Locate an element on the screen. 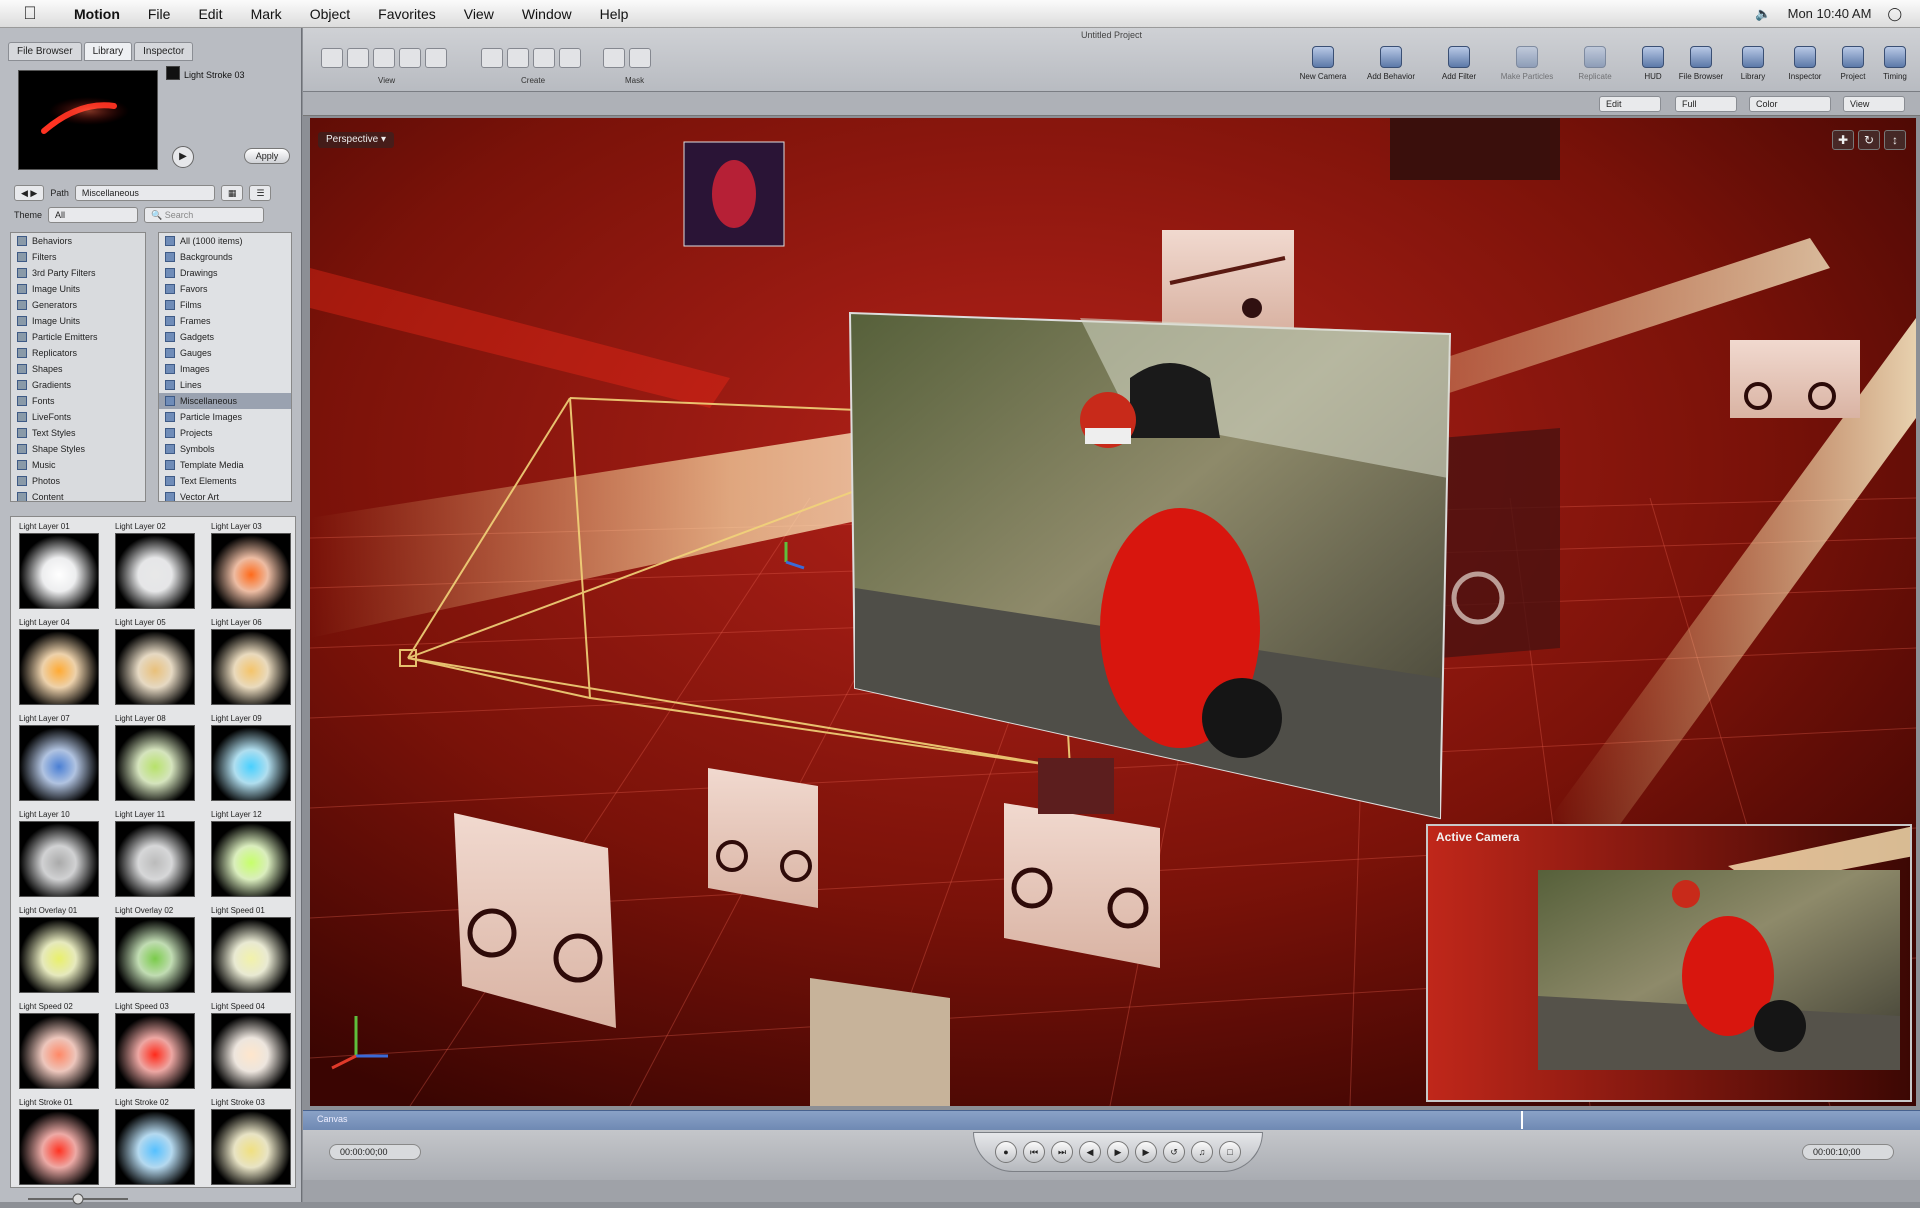 The image size is (1920, 1208). library-thumbnail: Light Layer 01 is located at coordinates (59, 566).